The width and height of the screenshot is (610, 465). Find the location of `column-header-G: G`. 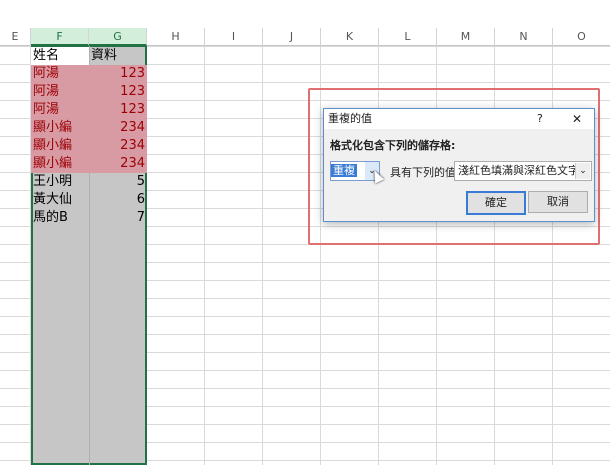

column-header-G: G is located at coordinates (118, 37).